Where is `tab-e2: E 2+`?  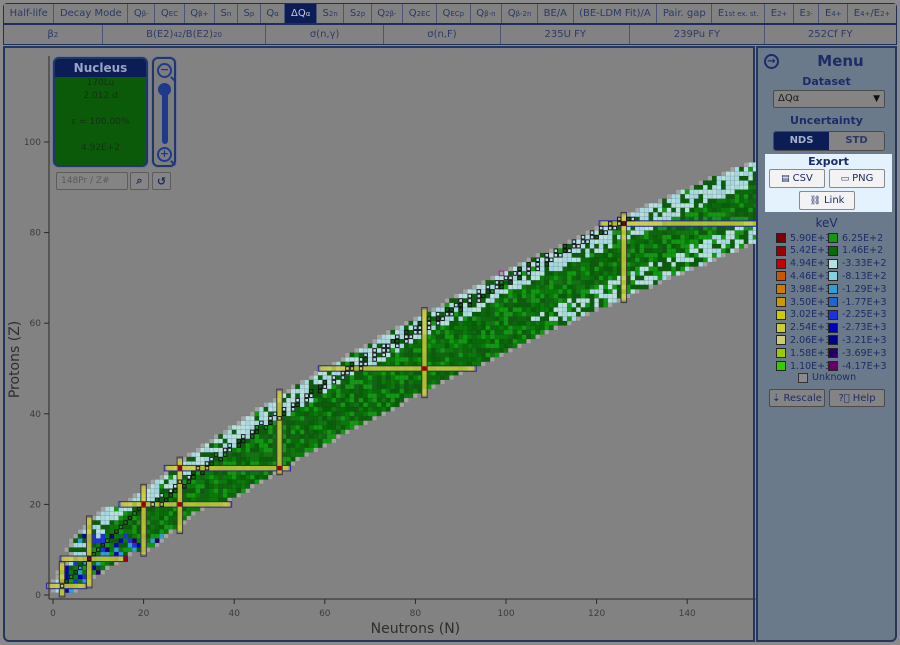 tab-e2: E 2+ is located at coordinates (779, 13).